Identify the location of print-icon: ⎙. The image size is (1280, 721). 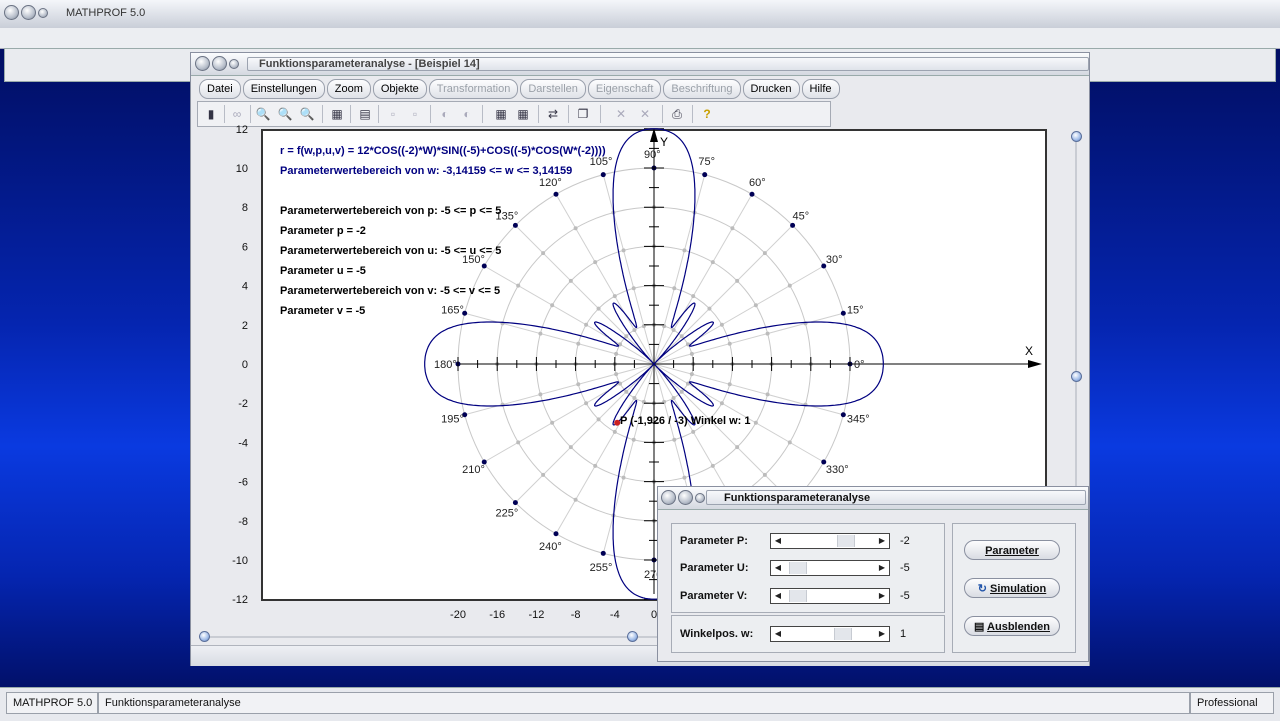
(677, 114).